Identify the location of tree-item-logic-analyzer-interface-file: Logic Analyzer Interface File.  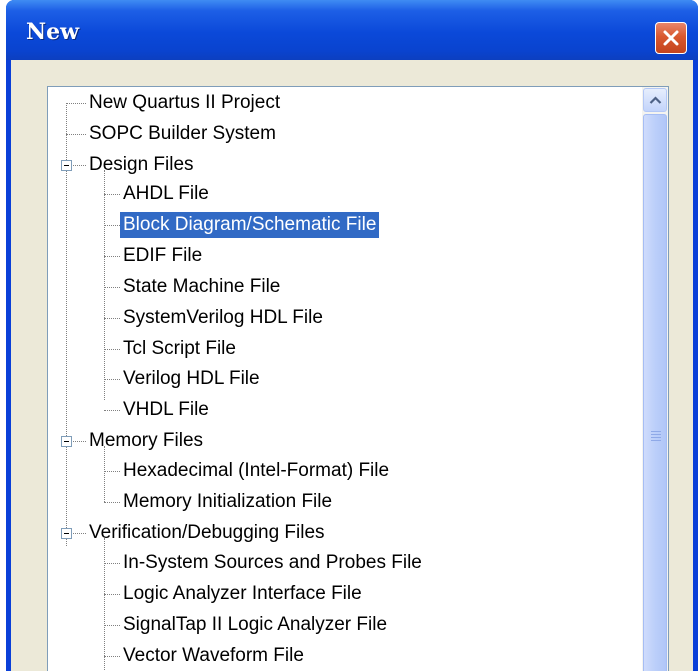
(242, 594).